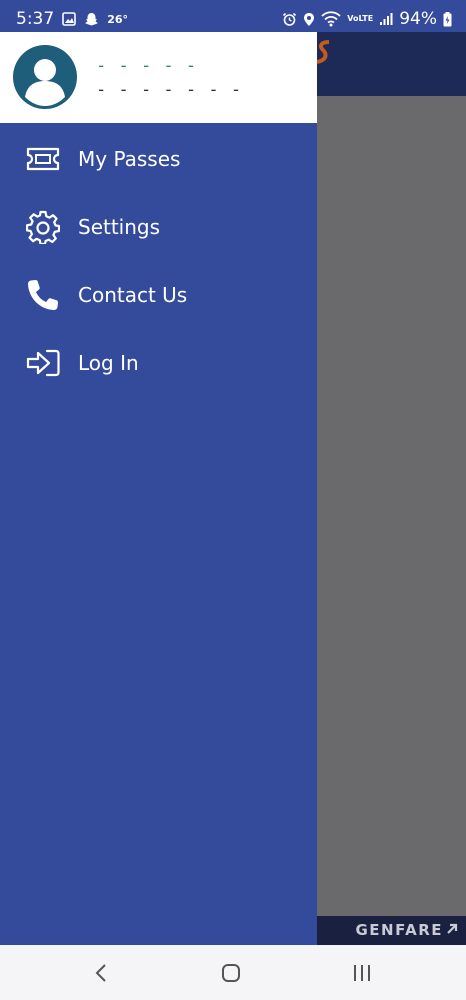 The image size is (466, 1000). I want to click on chevron-left-icon, so click(100, 973).